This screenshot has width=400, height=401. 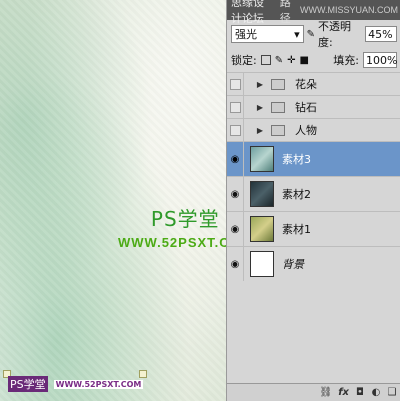 I want to click on layer-name: 素材3, so click(x=296, y=159).